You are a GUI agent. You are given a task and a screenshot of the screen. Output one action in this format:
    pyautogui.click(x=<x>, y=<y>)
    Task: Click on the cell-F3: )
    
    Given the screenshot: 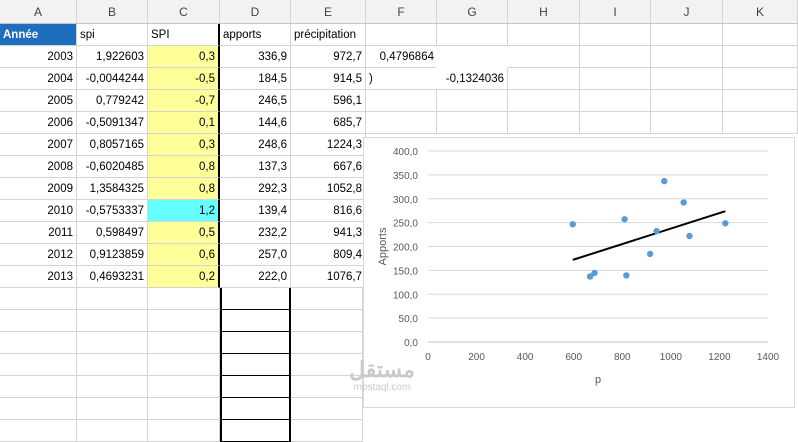 What is the action you would take?
    pyautogui.click(x=401, y=79)
    